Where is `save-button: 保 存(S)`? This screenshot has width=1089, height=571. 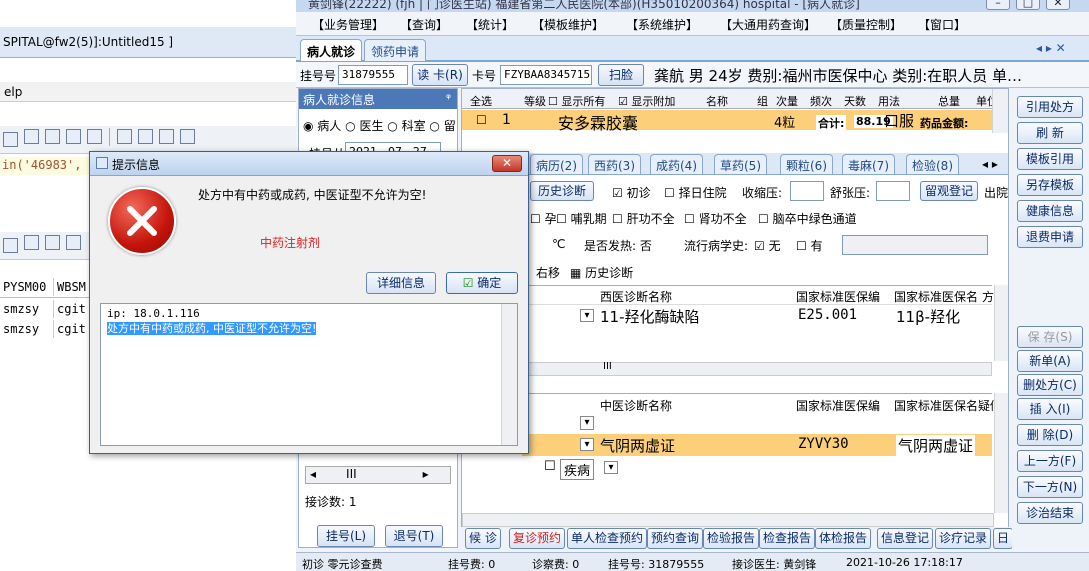 save-button: 保 存(S) is located at coordinates (1050, 337).